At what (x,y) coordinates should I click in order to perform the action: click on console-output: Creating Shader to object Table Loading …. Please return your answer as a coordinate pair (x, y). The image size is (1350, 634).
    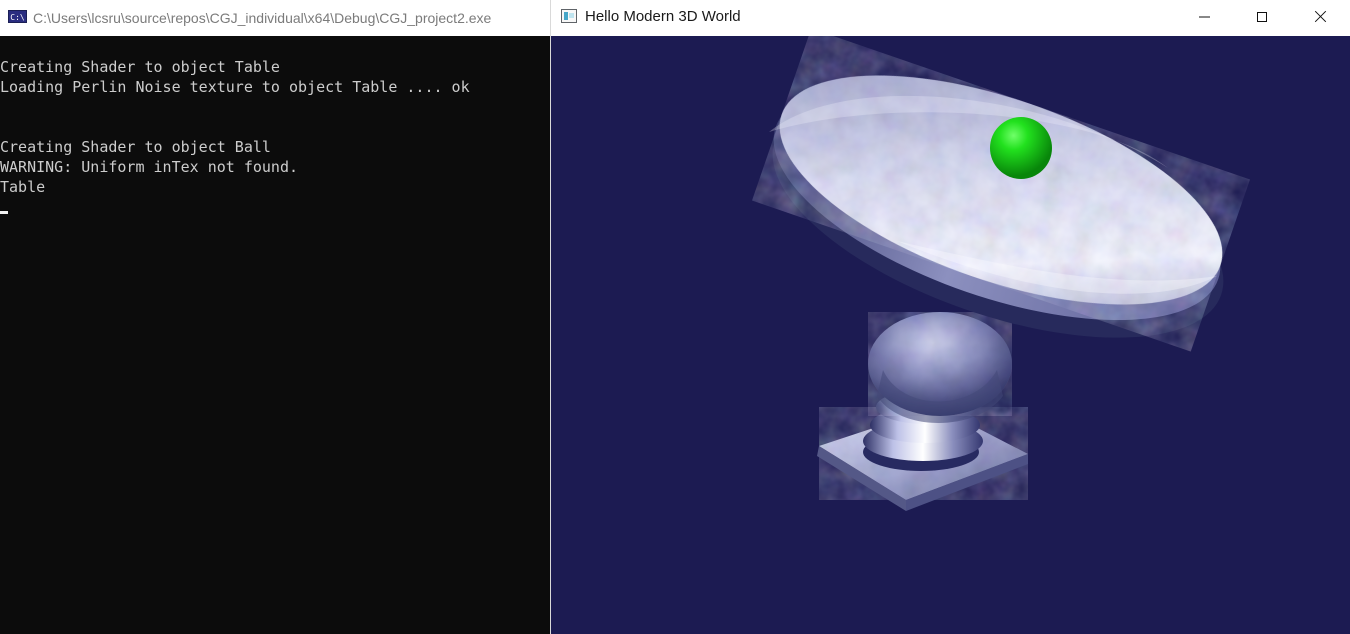
    Looking at the image, I should click on (274, 127).